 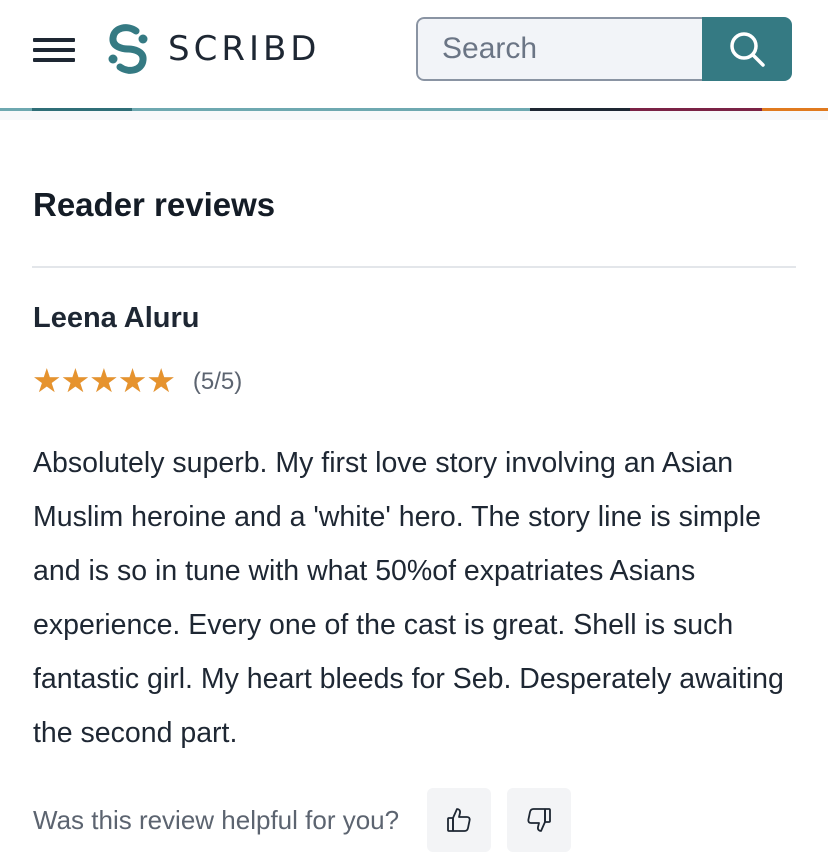 I want to click on search-bar, so click(x=604, y=49).